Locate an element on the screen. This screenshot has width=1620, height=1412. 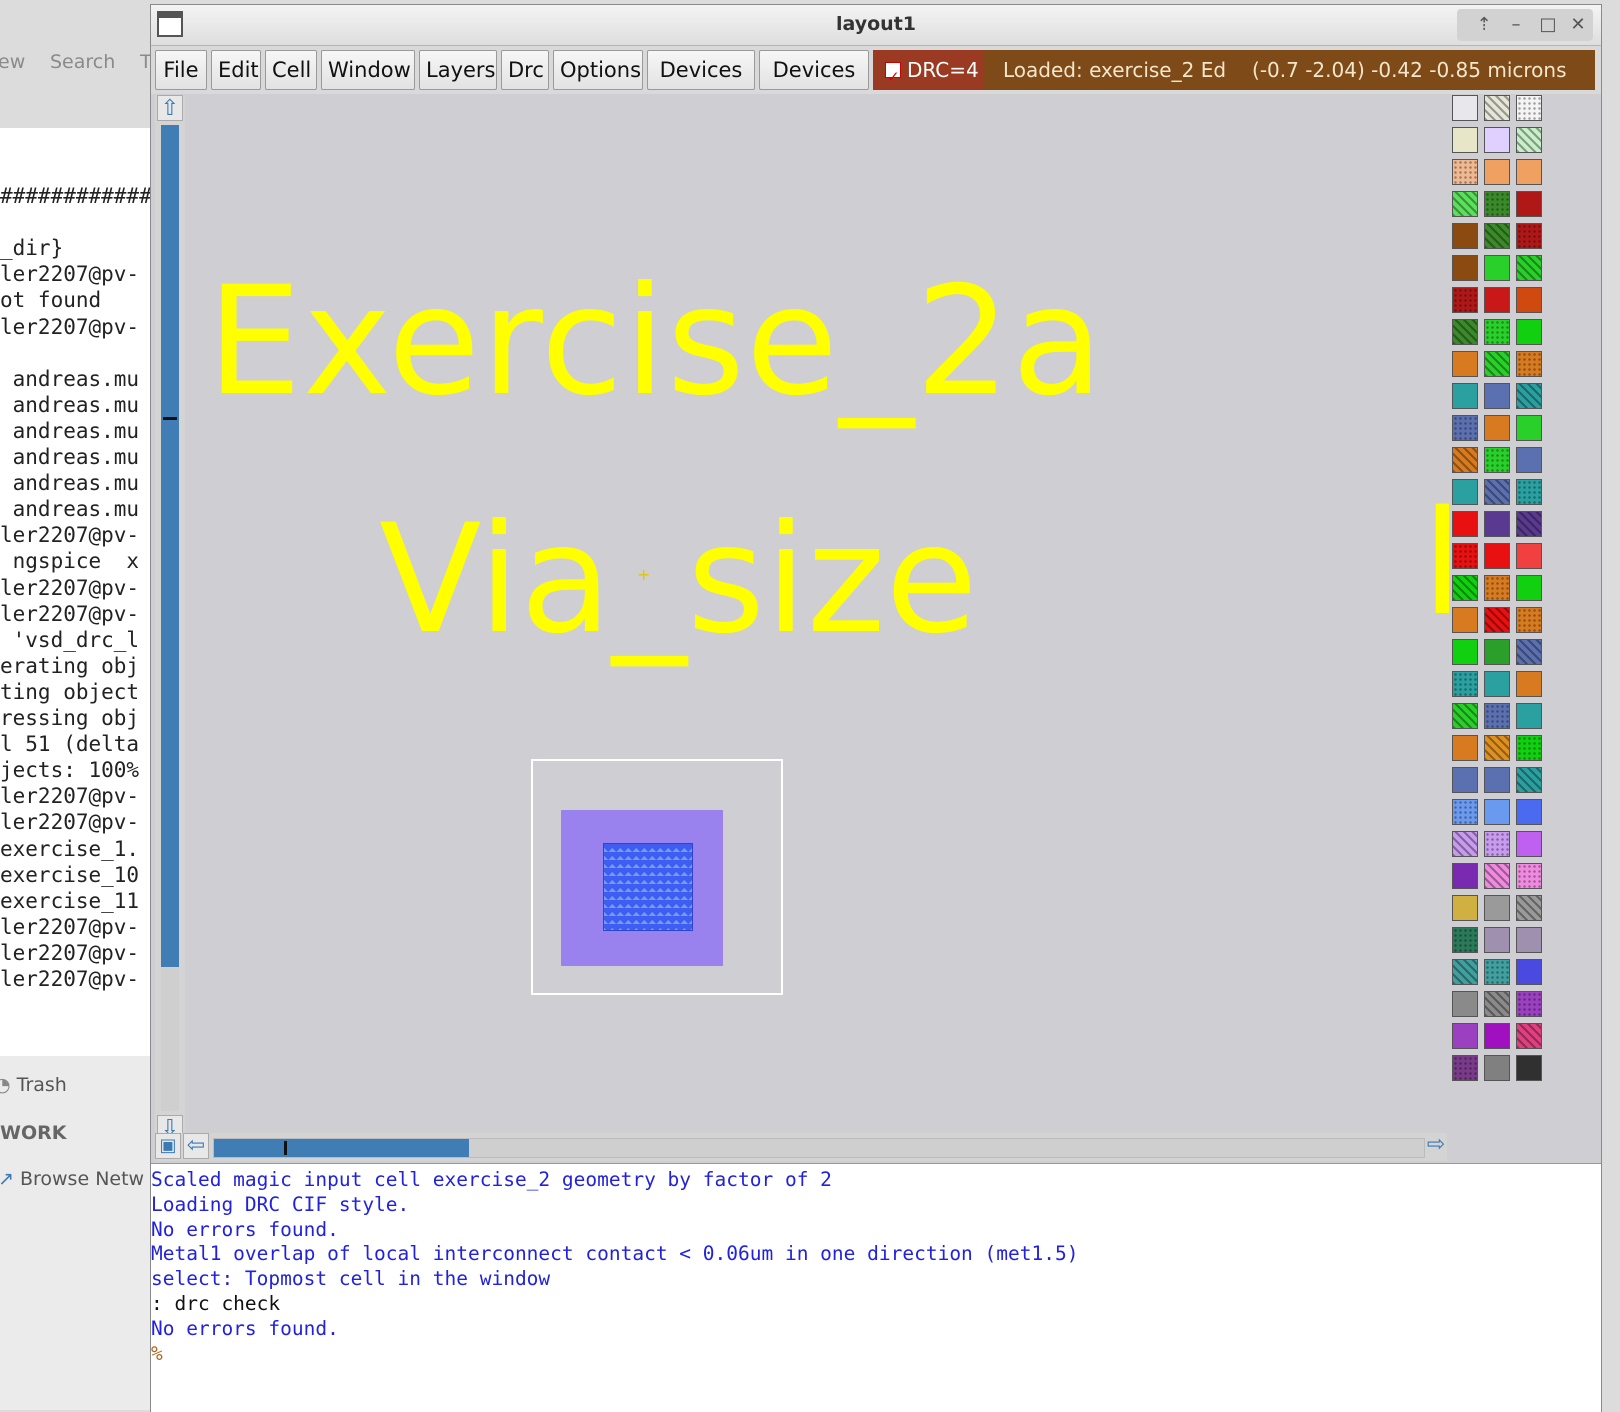
minimize-button: – is located at coordinates (1516, 25).